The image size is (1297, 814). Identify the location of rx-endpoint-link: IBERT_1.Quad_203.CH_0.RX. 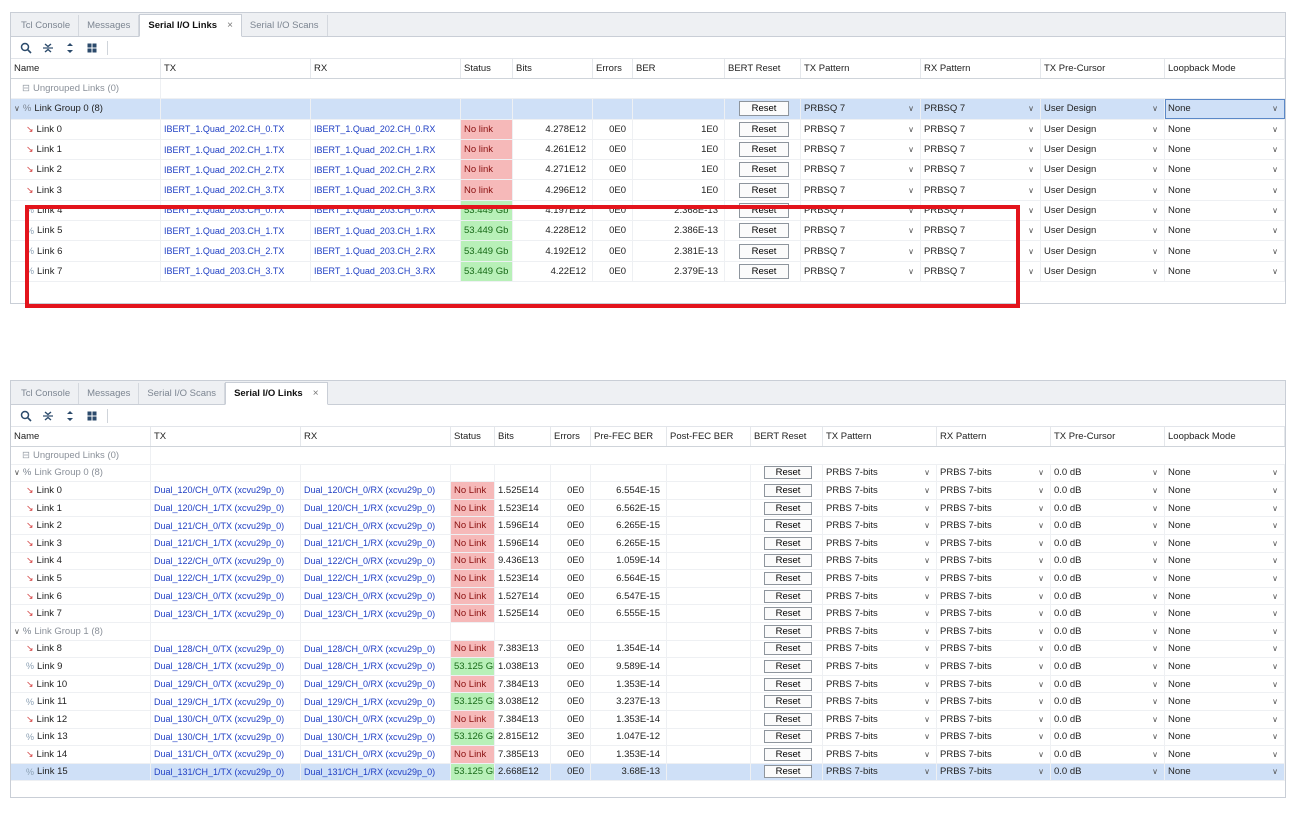
(374, 210).